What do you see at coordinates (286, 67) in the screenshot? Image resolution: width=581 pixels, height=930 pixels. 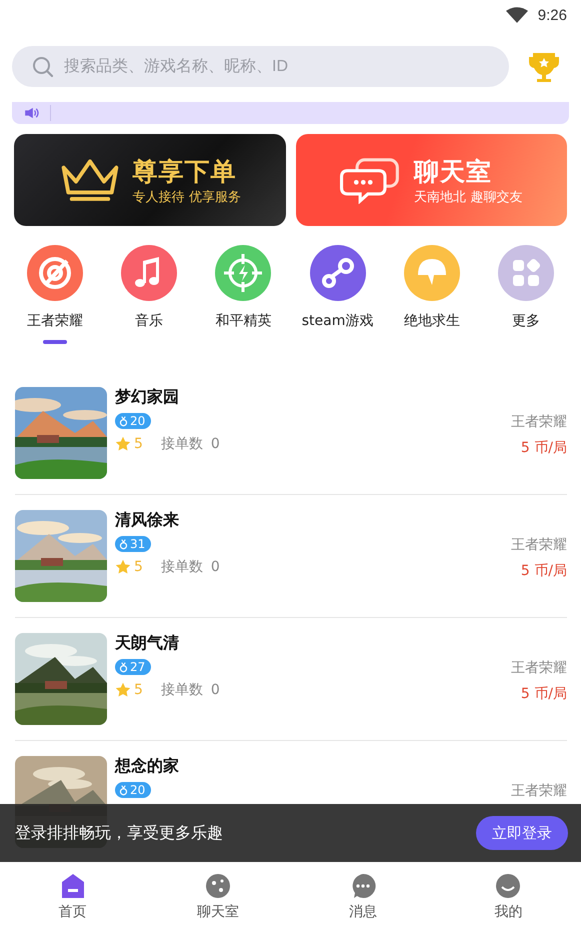 I see `search-field: 搜索品类、游戏名称、昵称、ID` at bounding box center [286, 67].